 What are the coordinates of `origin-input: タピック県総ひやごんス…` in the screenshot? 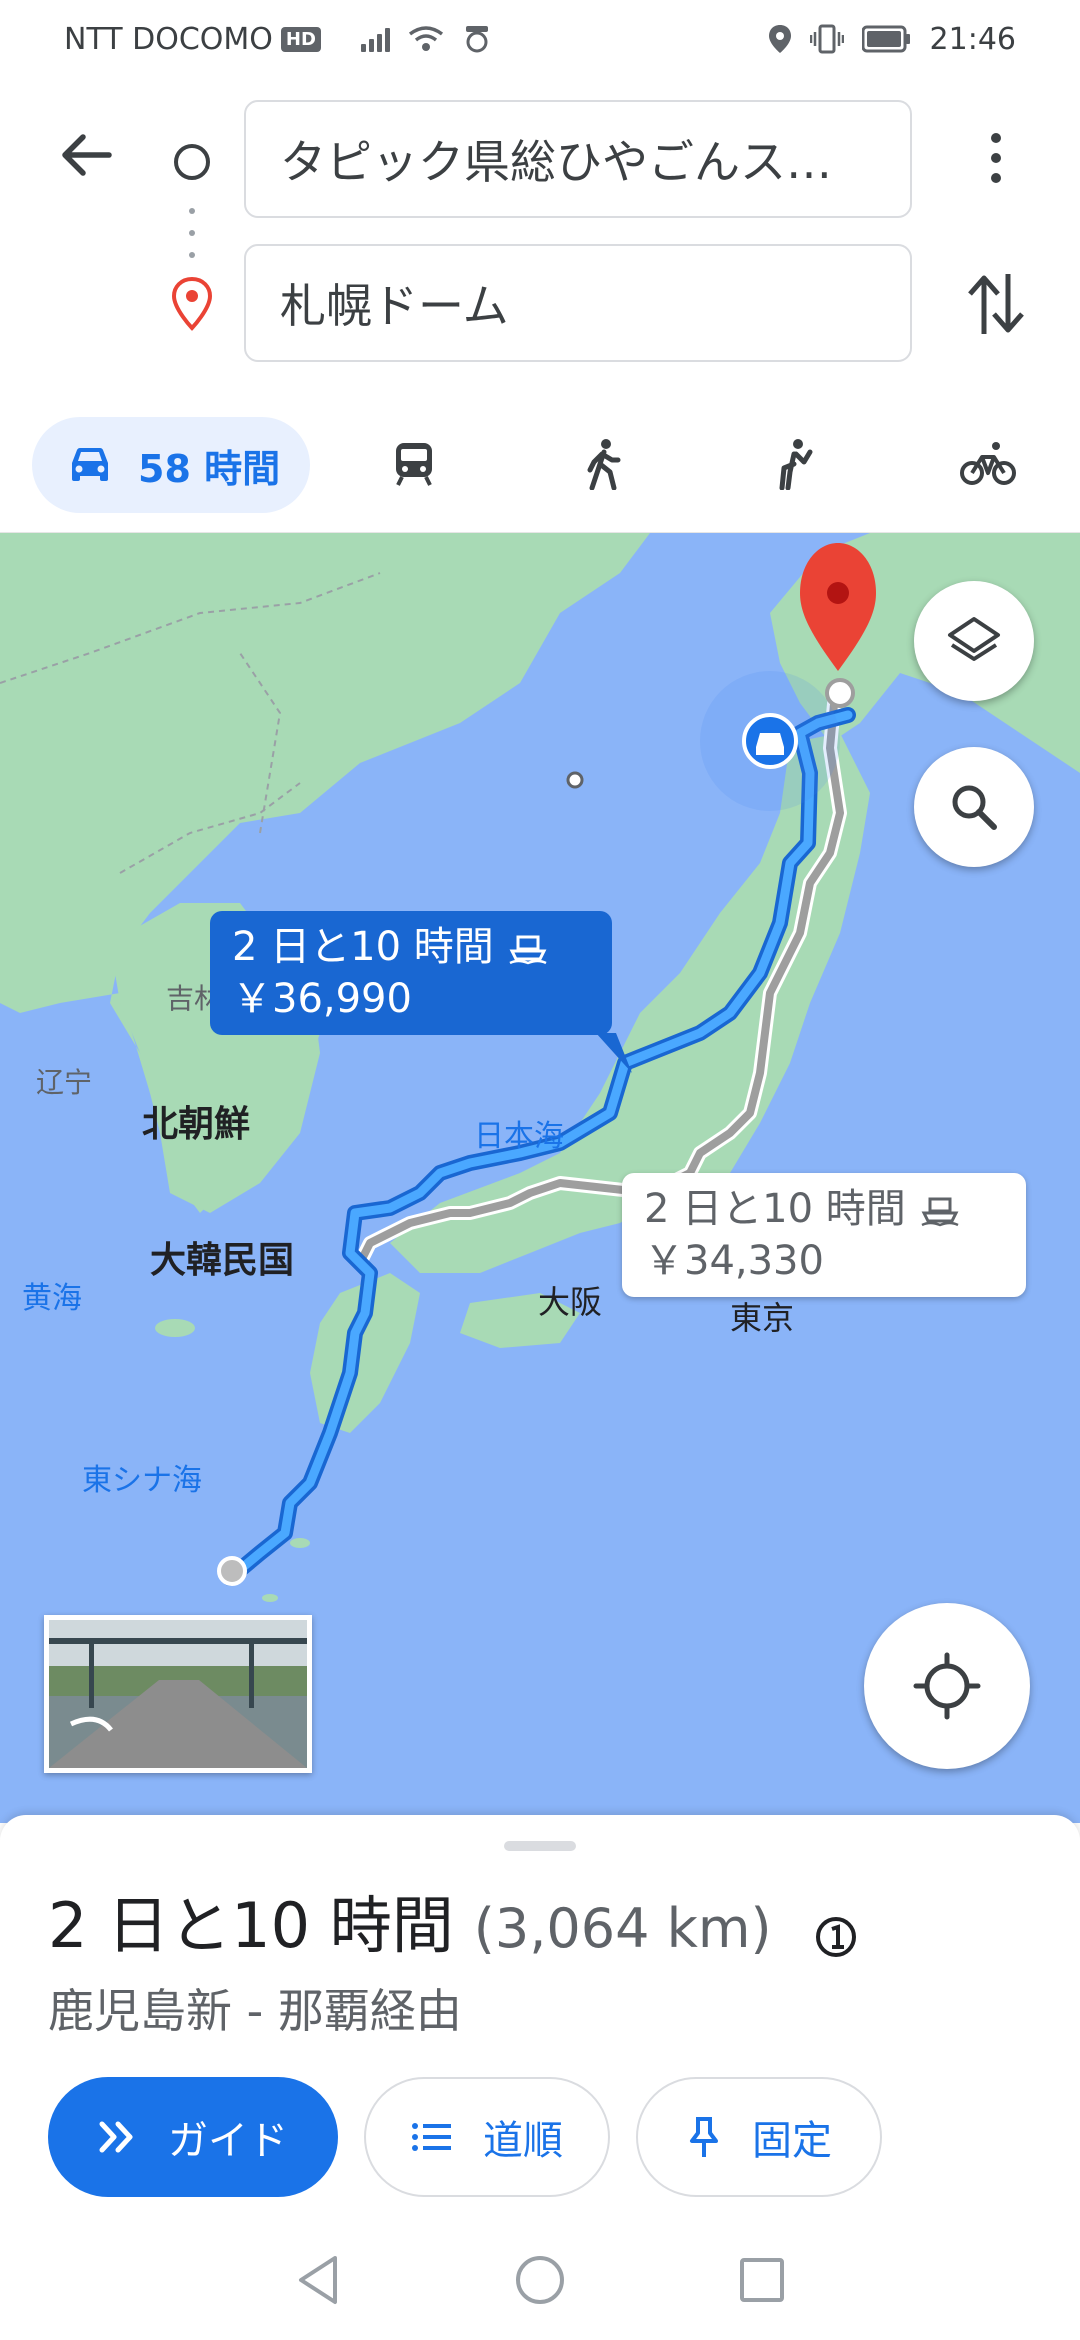 It's located at (578, 159).